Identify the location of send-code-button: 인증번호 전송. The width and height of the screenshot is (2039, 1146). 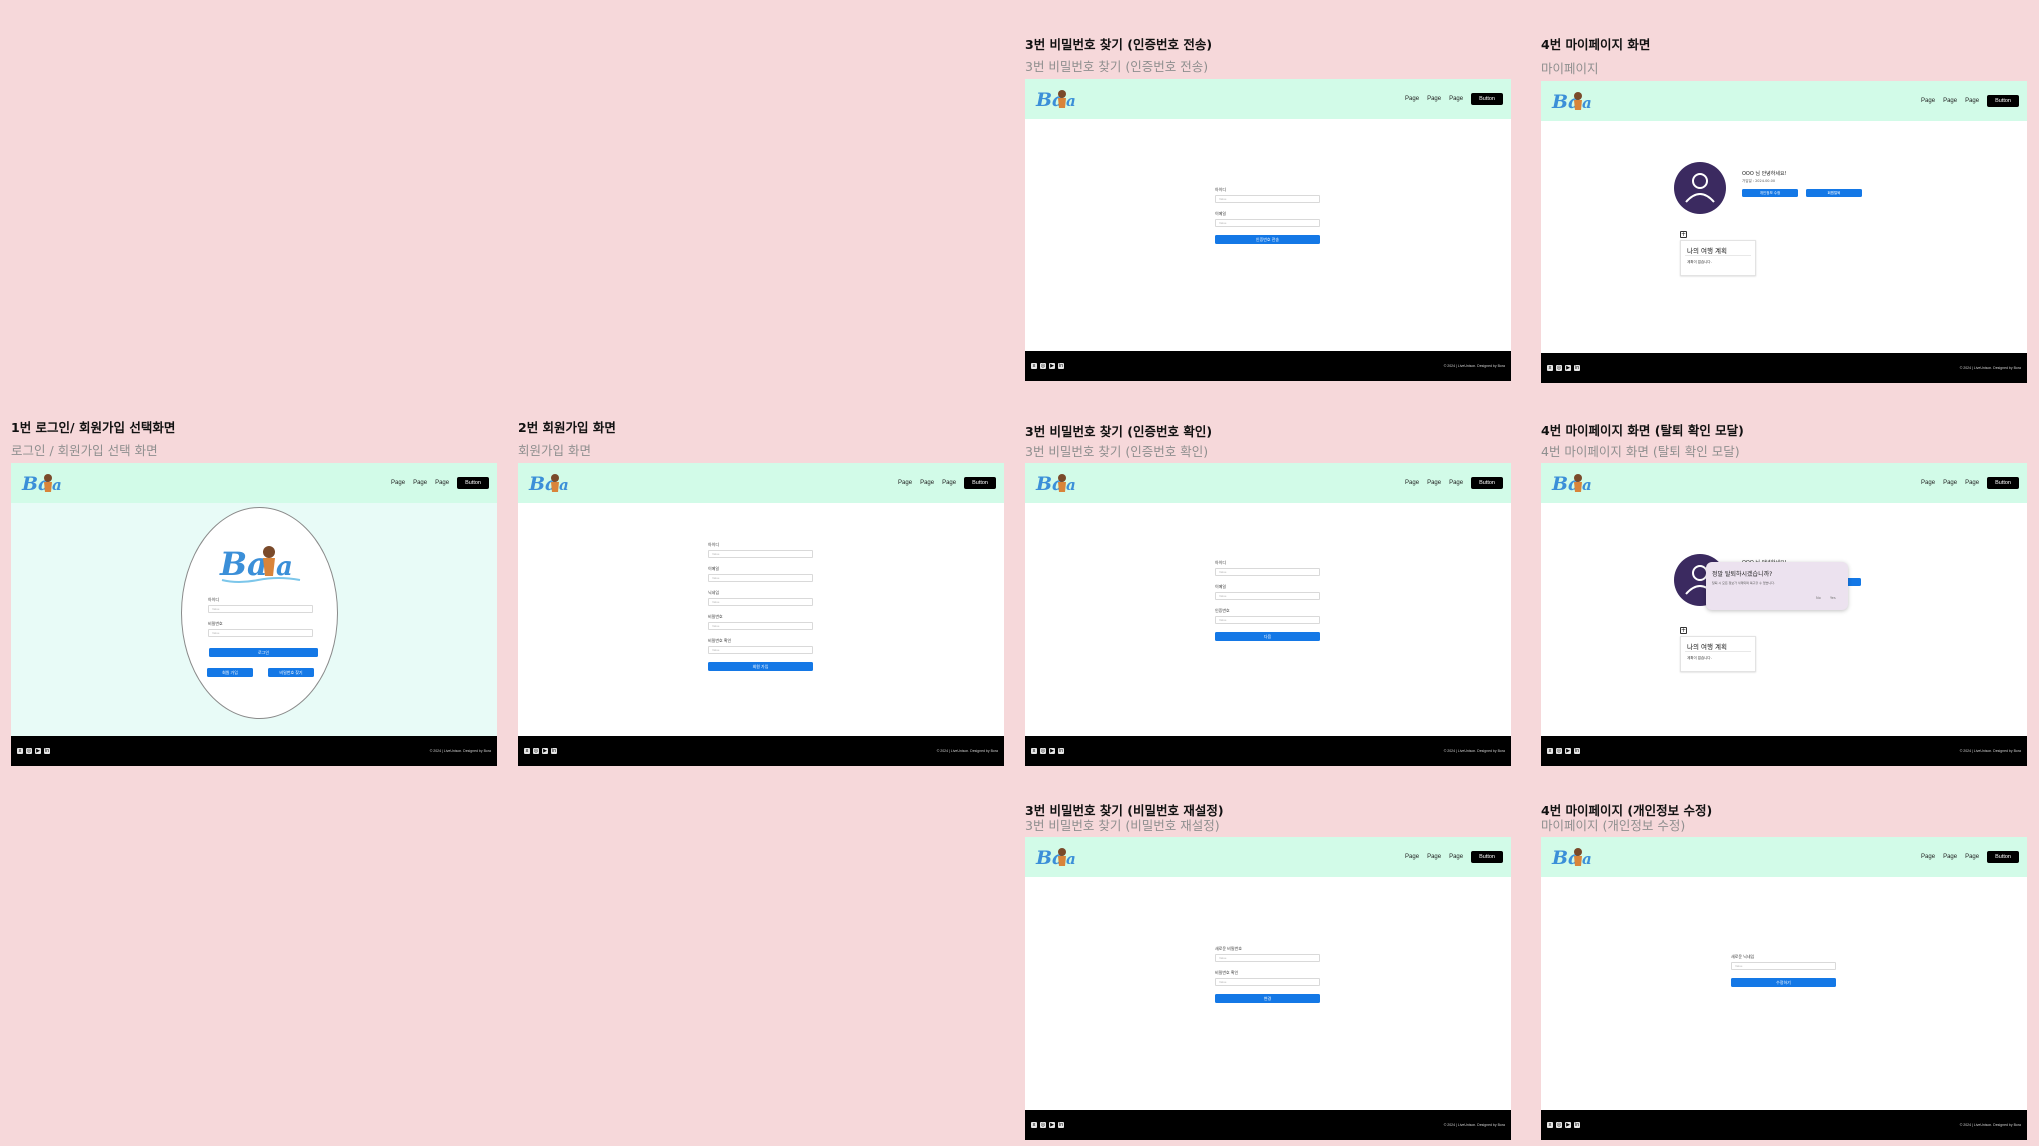
(1267, 239).